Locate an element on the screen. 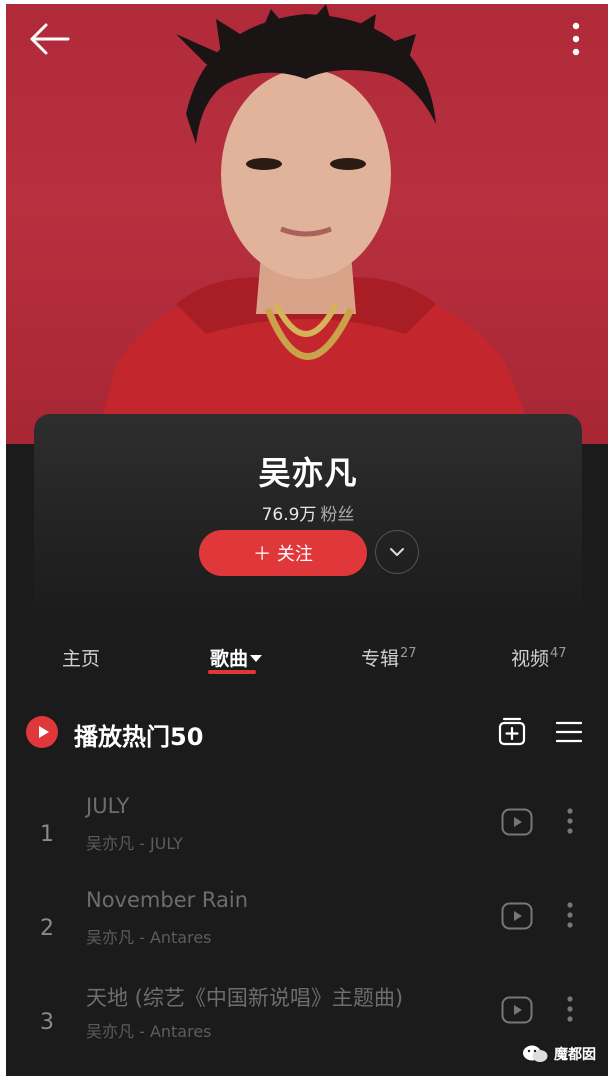 Image resolution: width=615 pixels, height=1082 pixels. tab-label: 主页 is located at coordinates (81, 659).